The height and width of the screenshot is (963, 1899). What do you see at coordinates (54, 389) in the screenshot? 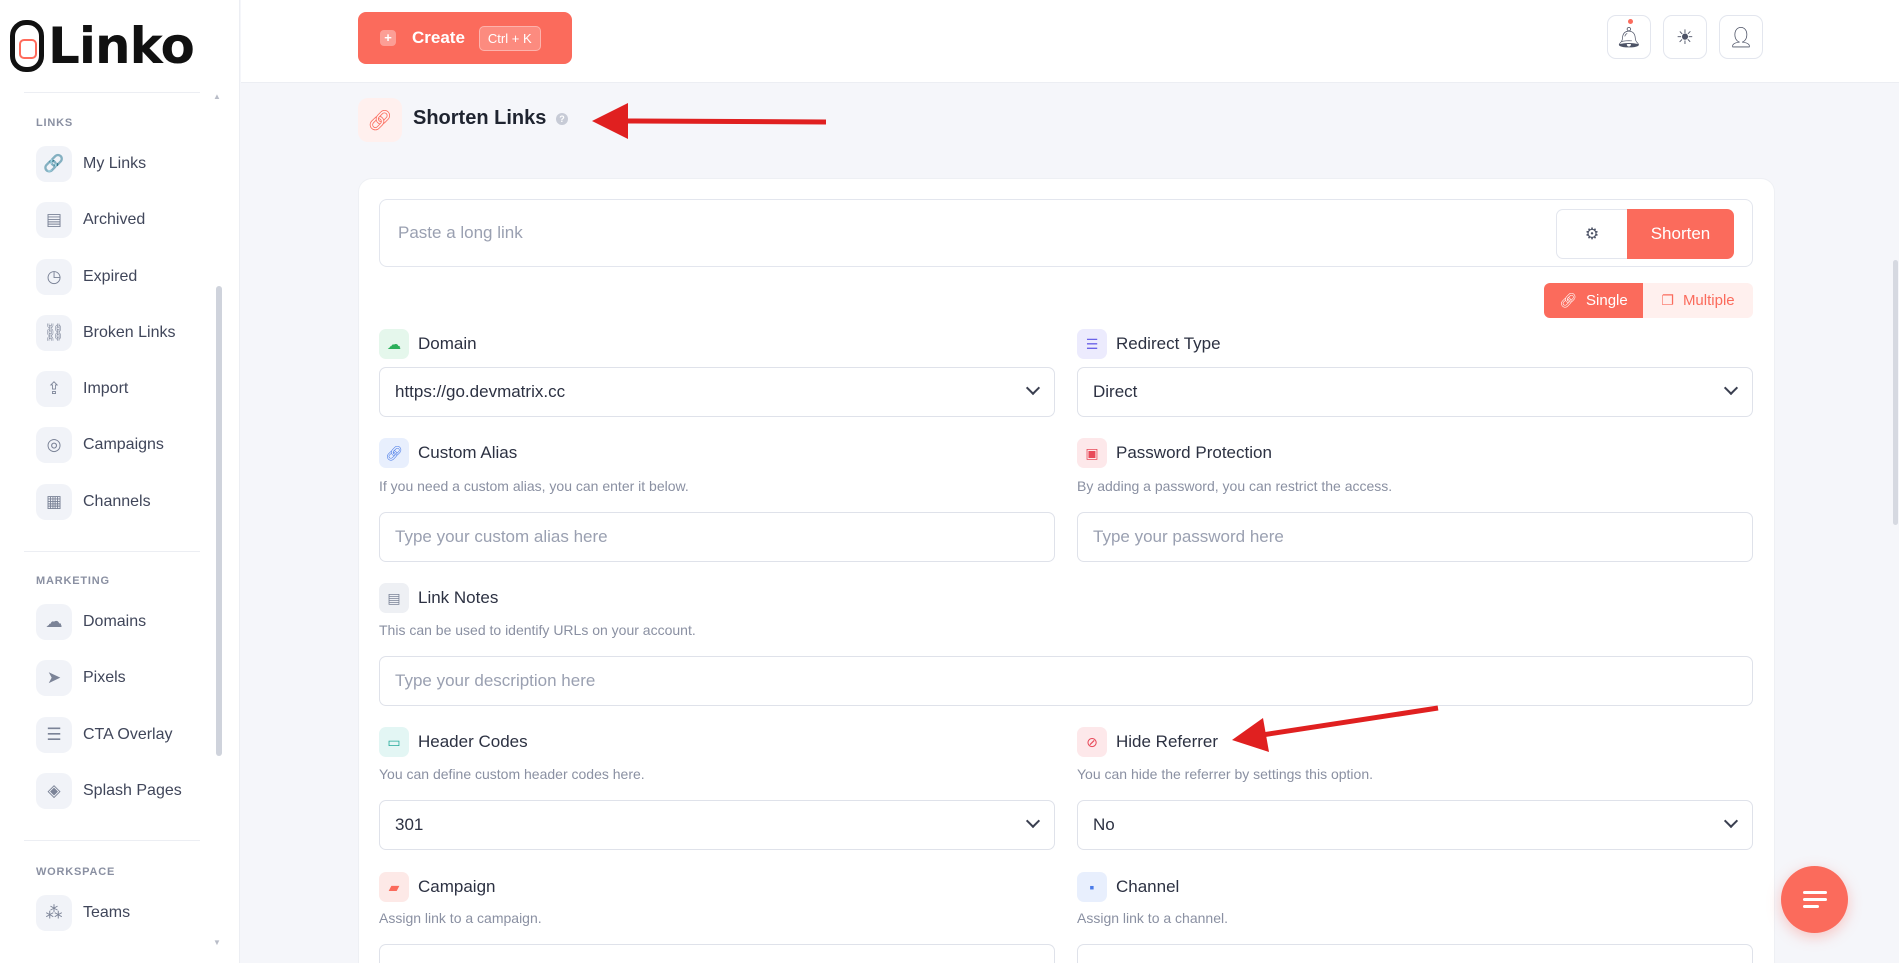
I see `import-icon: ⇪` at bounding box center [54, 389].